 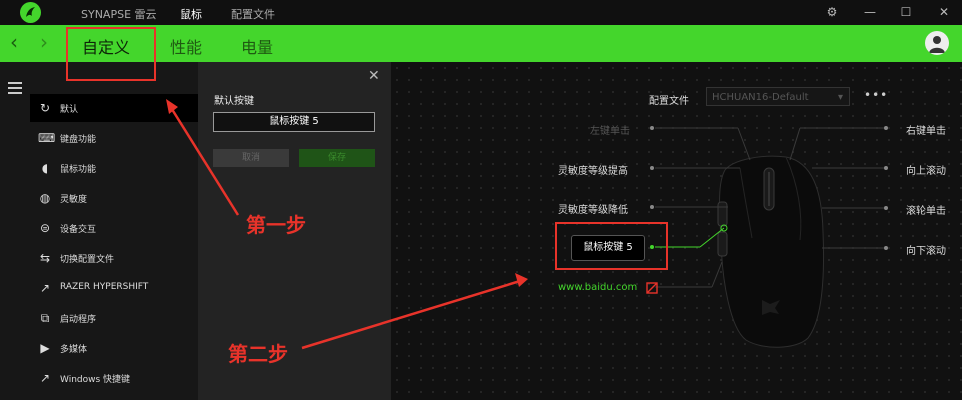 I want to click on annotation-step-one: 第一步, so click(x=276, y=225).